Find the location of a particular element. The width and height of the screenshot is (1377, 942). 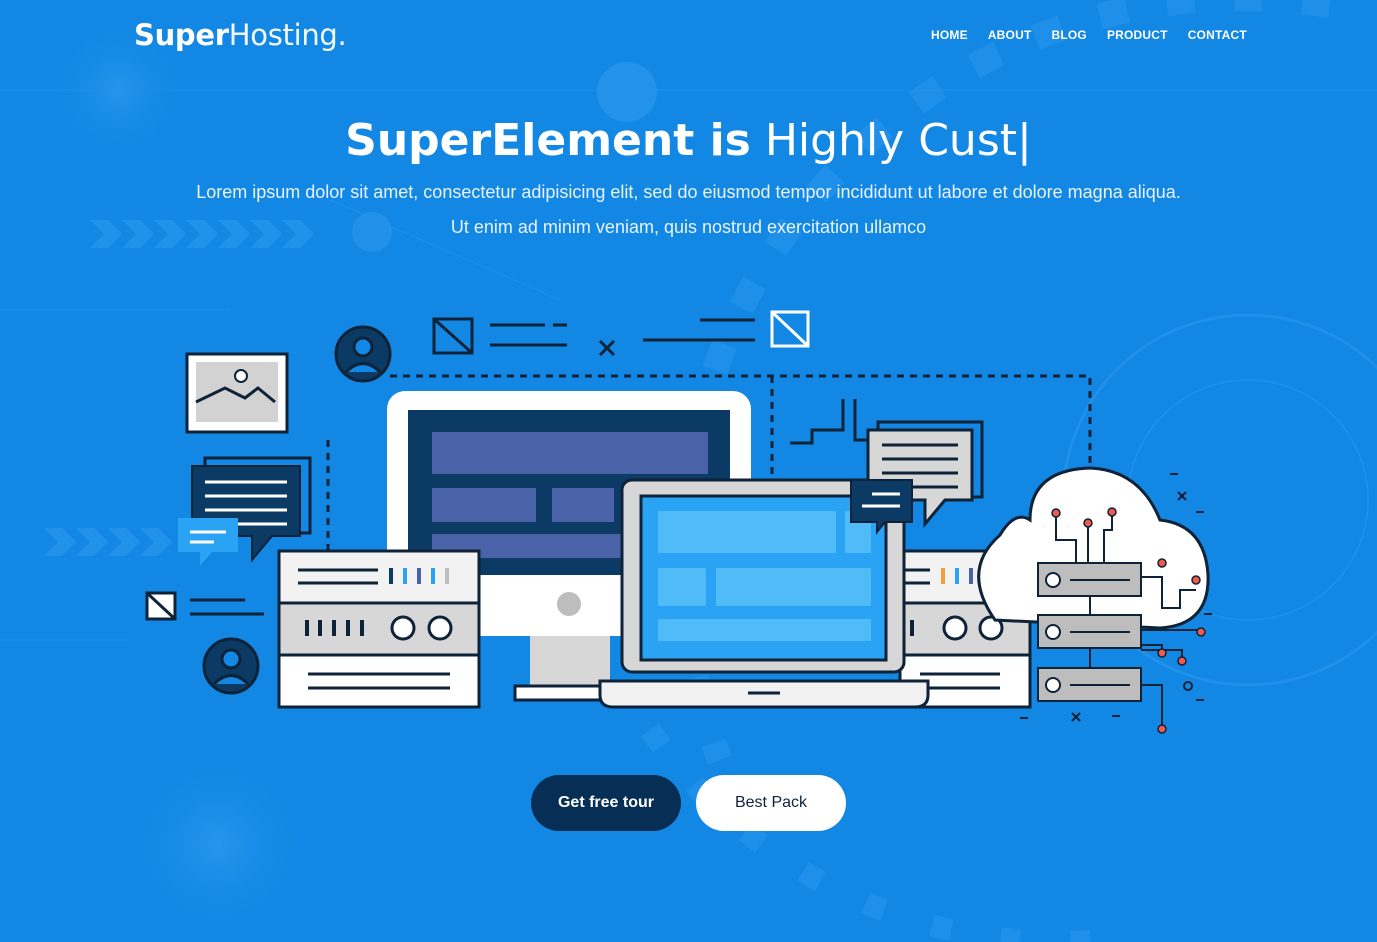

main-nav: HOME ABOUT BLOG PRODUCT CONTACT is located at coordinates (1099, 35).